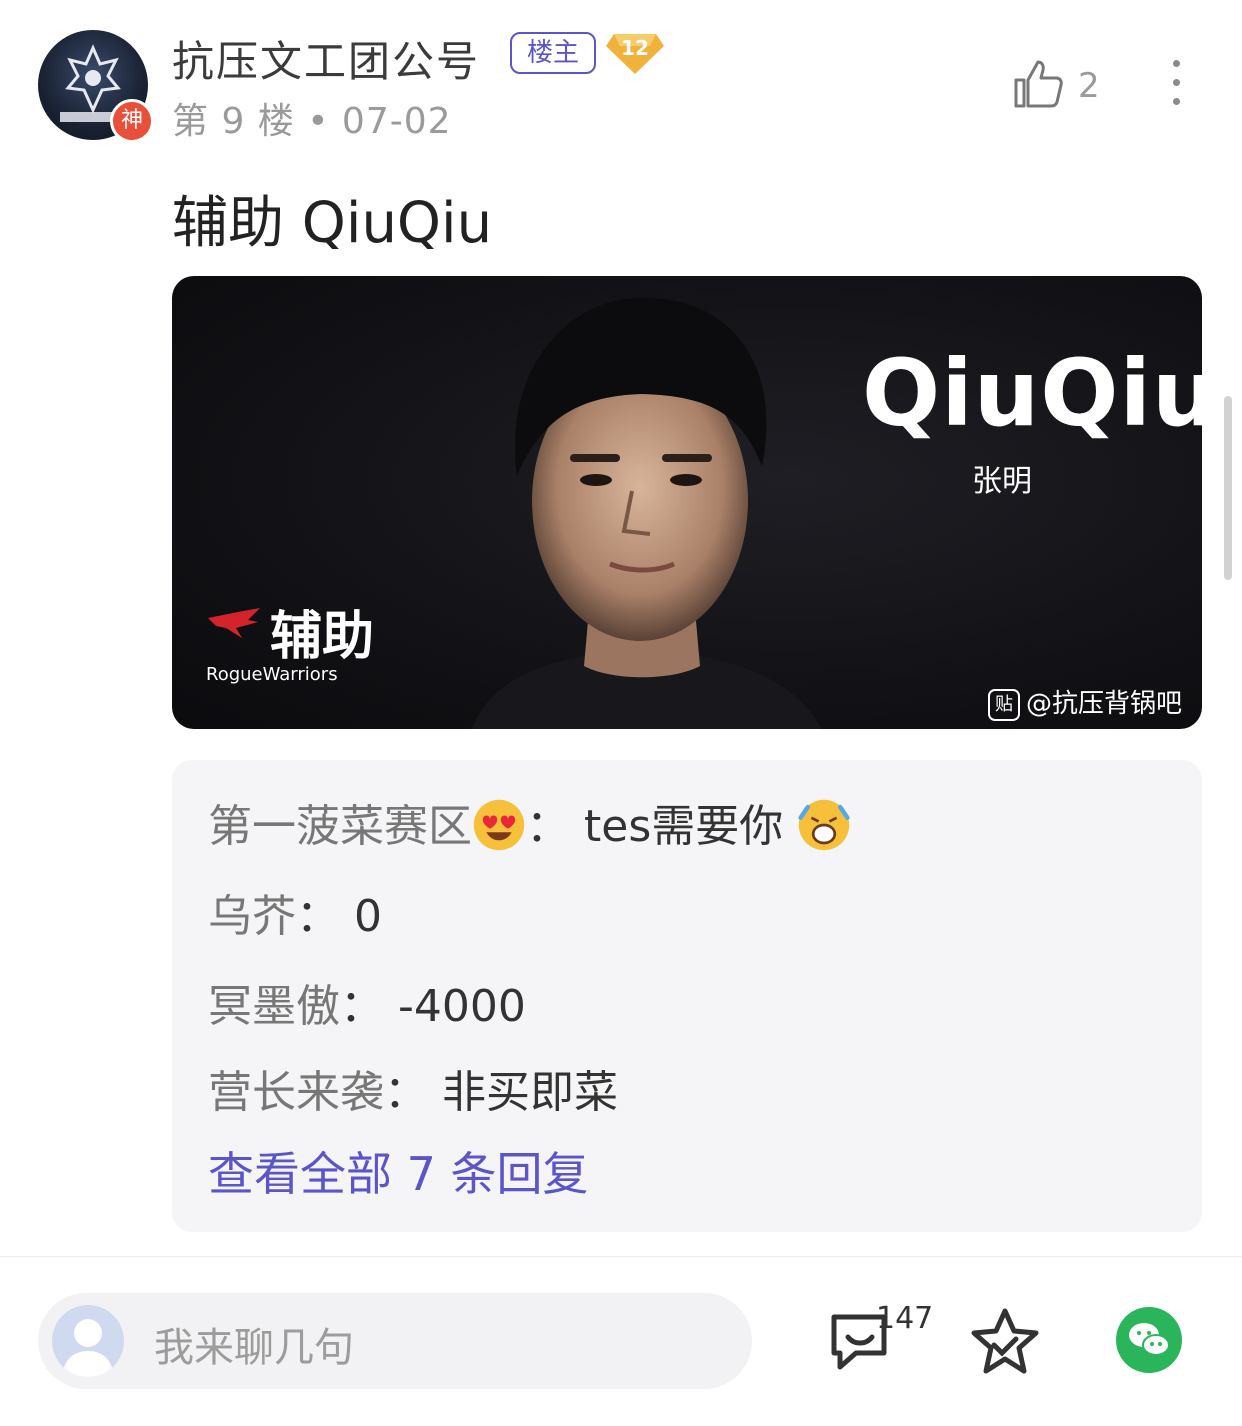  Describe the element at coordinates (684, 826) in the screenshot. I see `reply-content: tes需要你` at that location.